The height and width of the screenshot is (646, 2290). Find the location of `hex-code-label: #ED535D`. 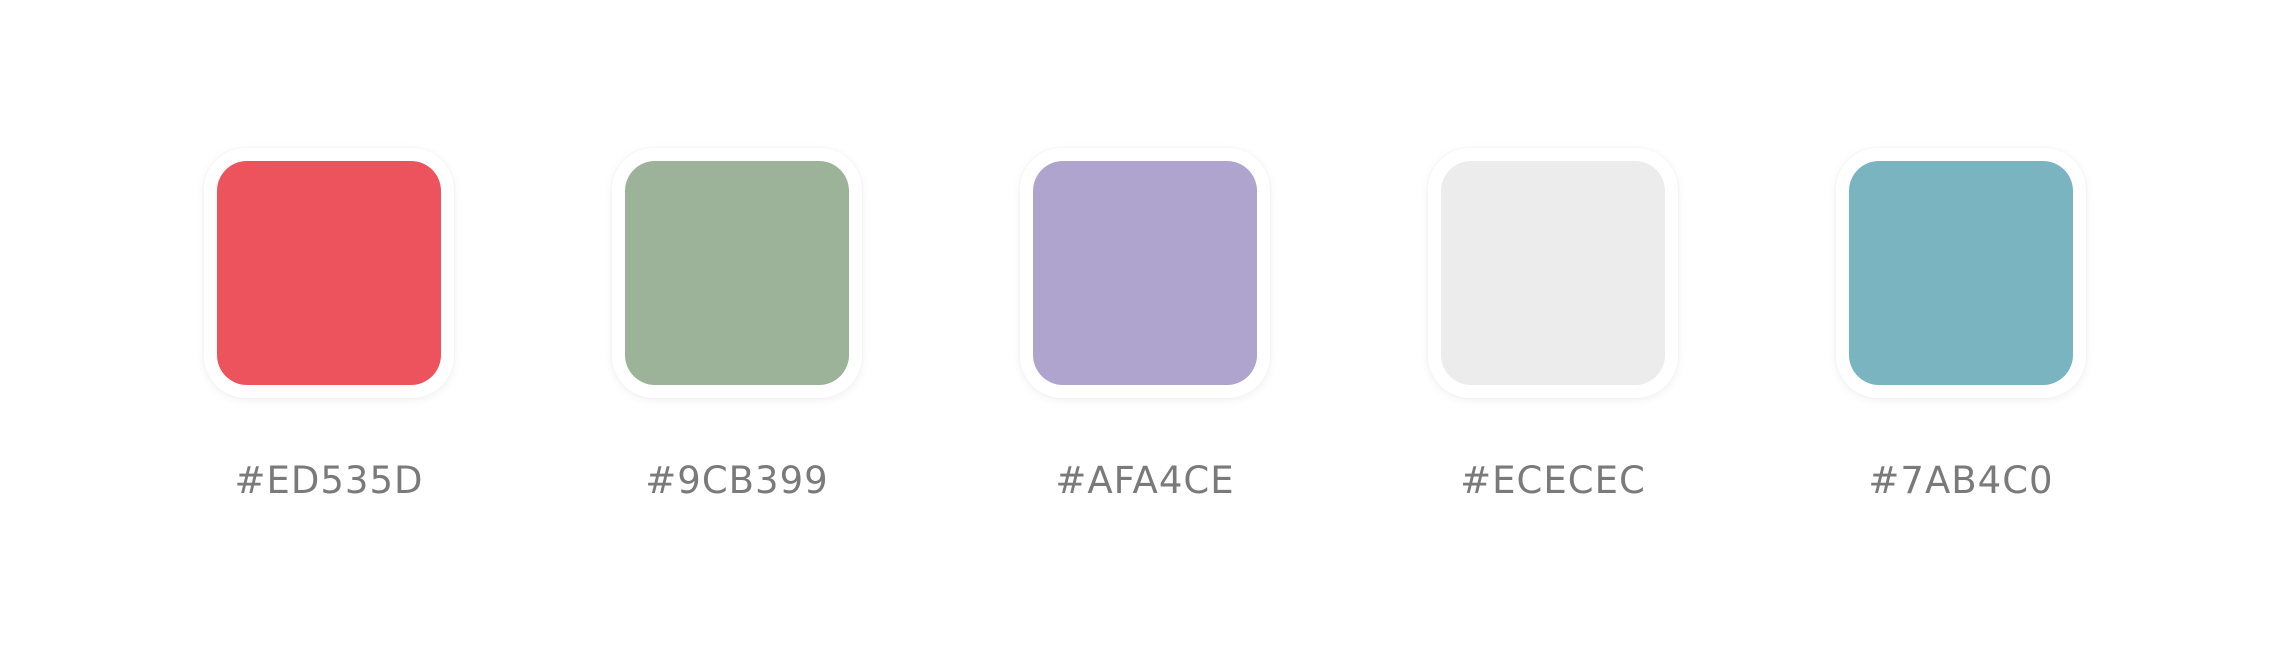

hex-code-label: #ED535D is located at coordinates (329, 480).